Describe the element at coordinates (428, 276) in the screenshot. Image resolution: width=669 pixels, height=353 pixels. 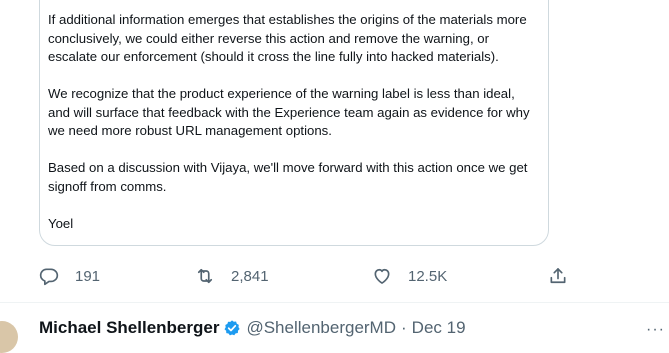
I see `like-count: 12.5K` at that location.